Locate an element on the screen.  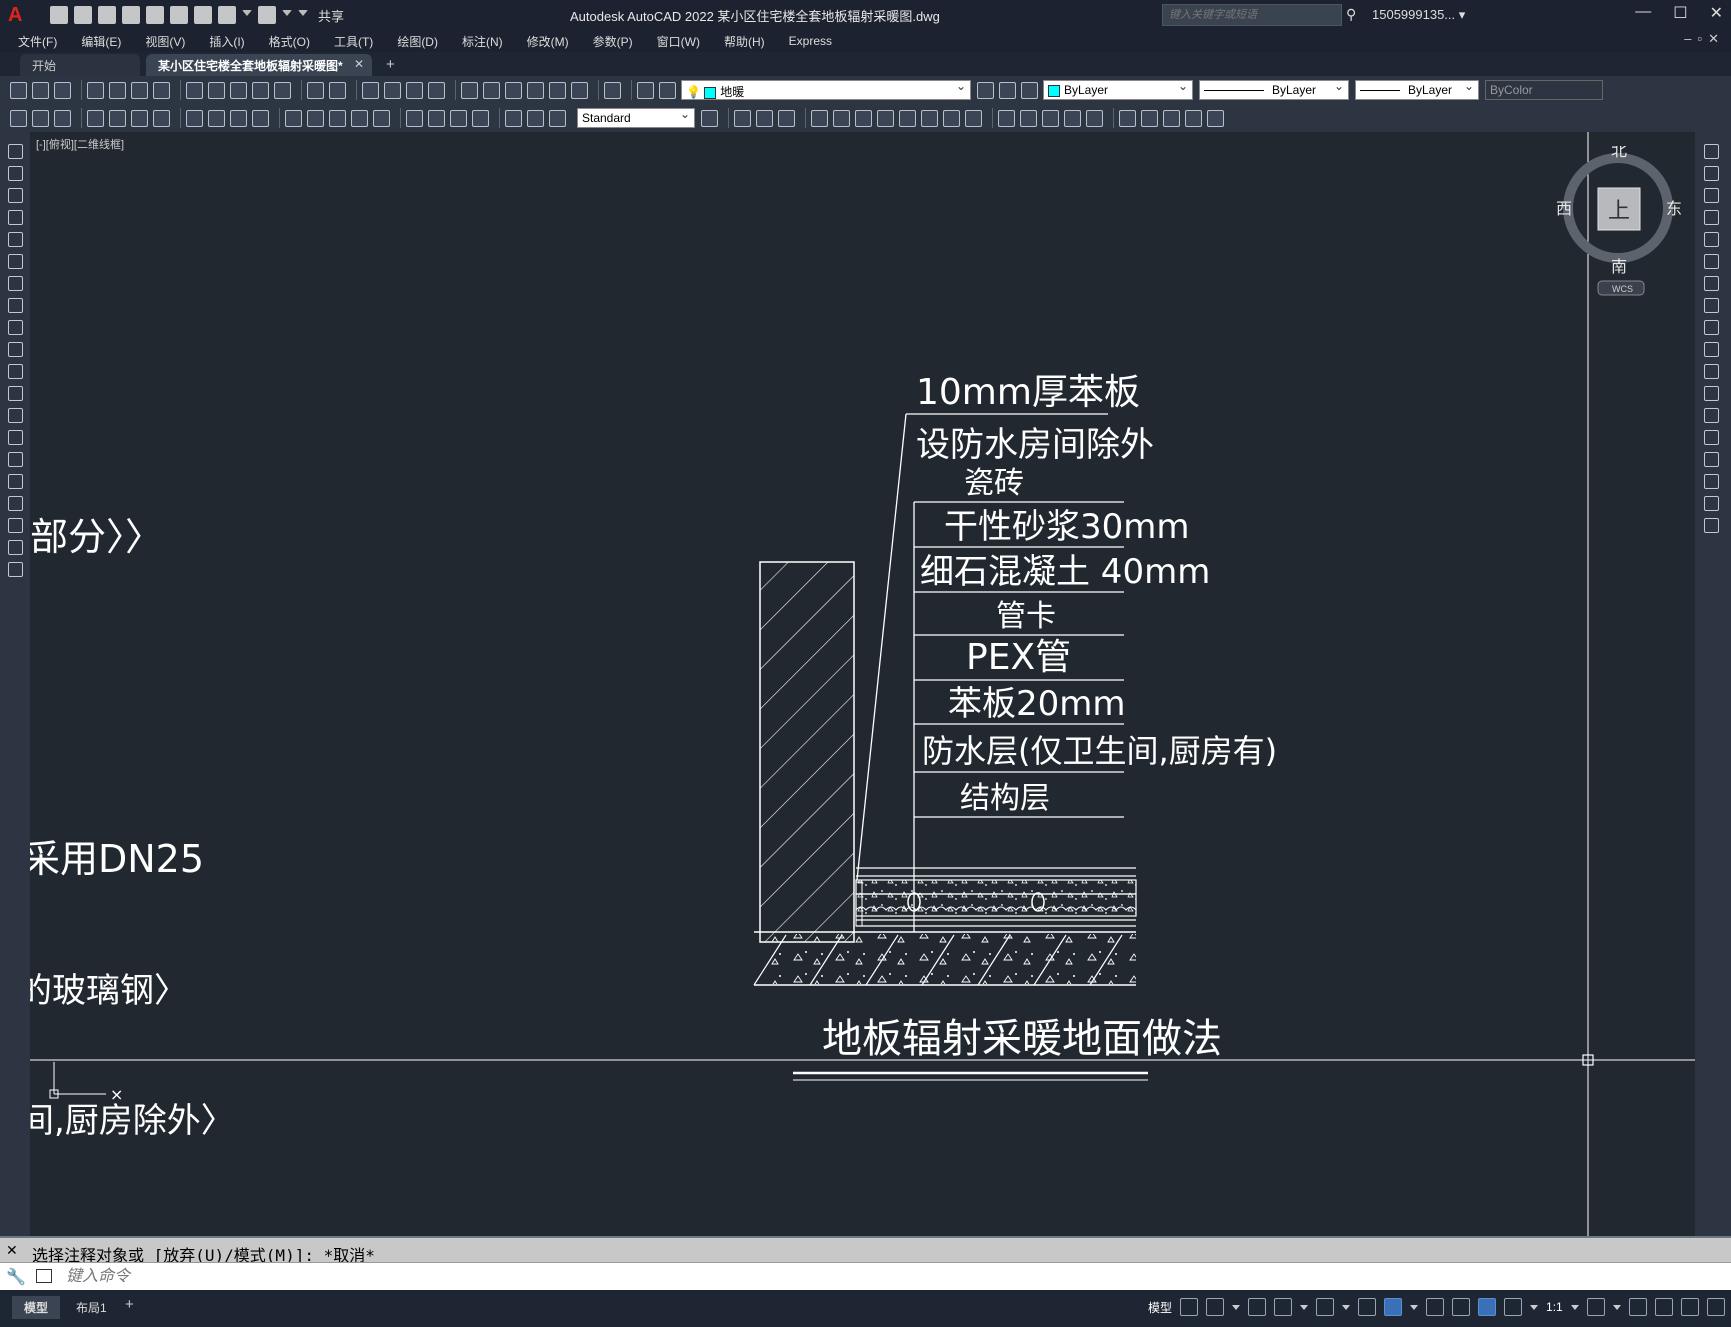
union-icon is located at coordinates (929, 118).